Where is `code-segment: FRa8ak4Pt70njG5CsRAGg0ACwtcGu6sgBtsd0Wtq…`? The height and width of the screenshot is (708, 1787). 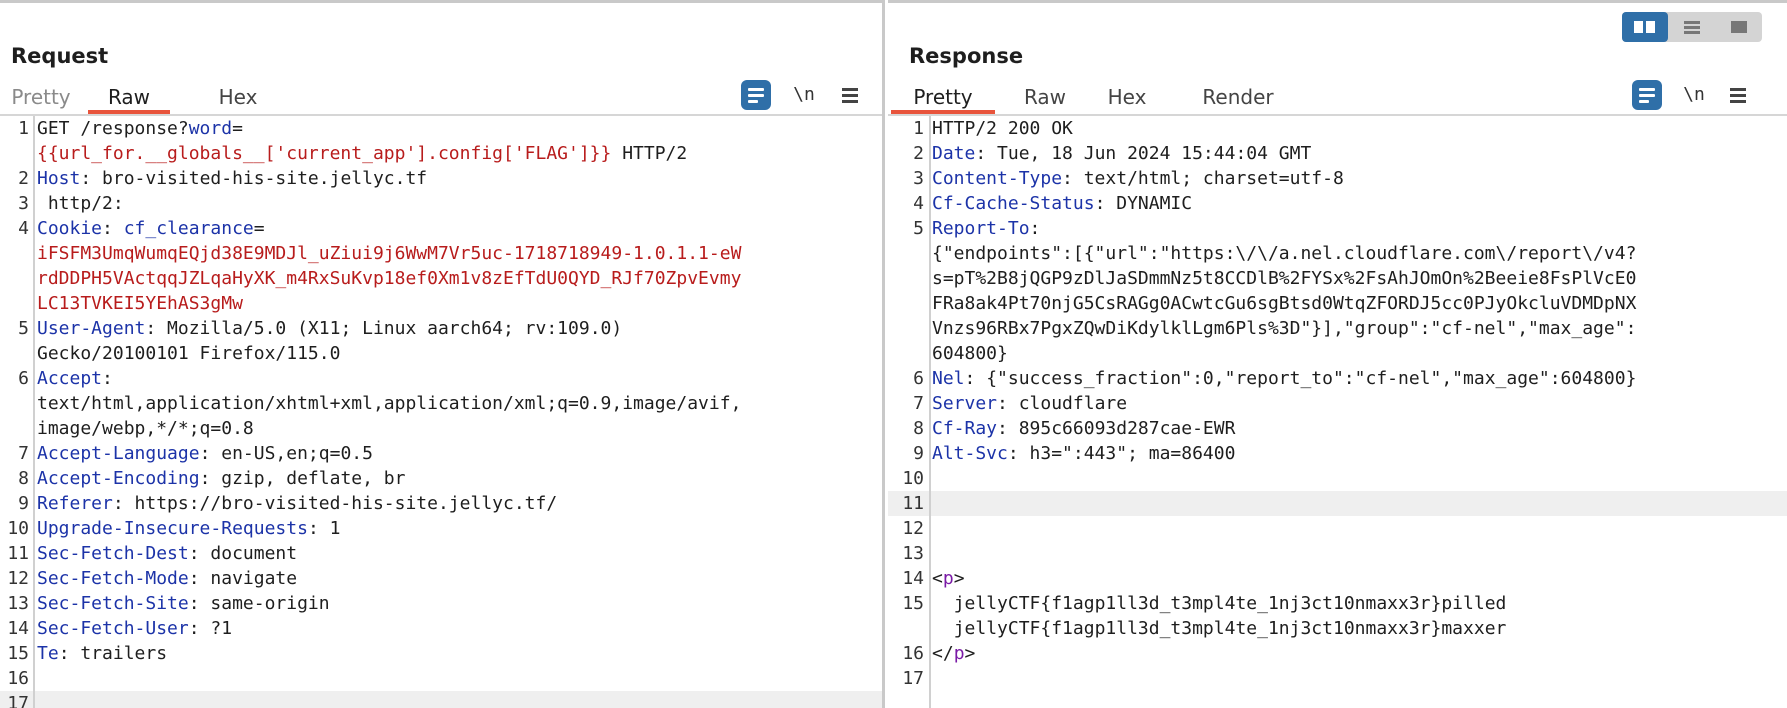
code-segment: FRa8ak4Pt70njG5CsRAGg0ACwtcGu6sgBtsd0Wtq… is located at coordinates (1284, 303).